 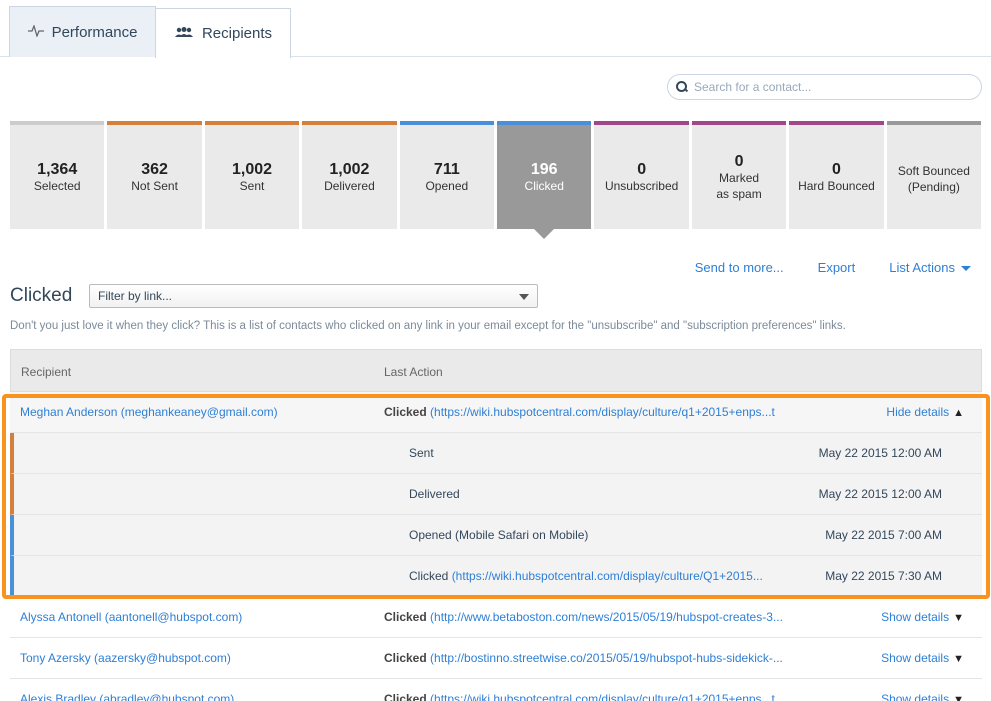 What do you see at coordinates (434, 494) in the screenshot?
I see `detail-action: Delivered` at bounding box center [434, 494].